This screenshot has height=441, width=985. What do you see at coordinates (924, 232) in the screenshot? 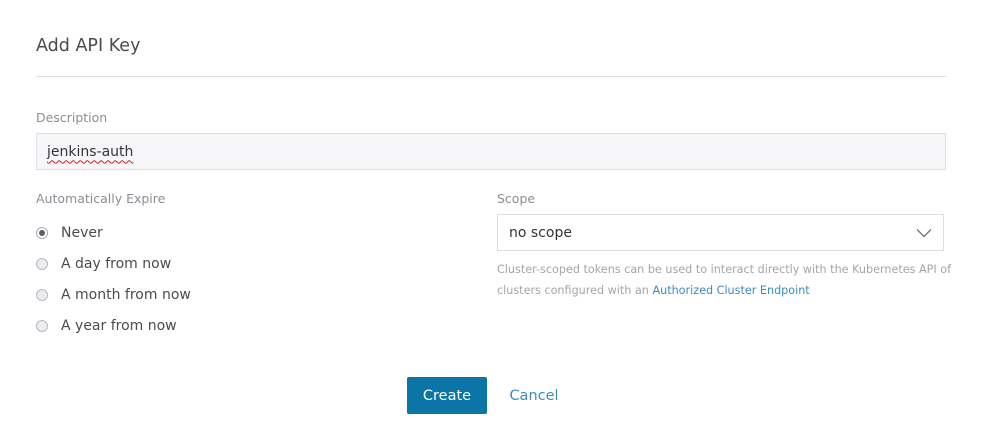
I see `chevron-down-icon` at bounding box center [924, 232].